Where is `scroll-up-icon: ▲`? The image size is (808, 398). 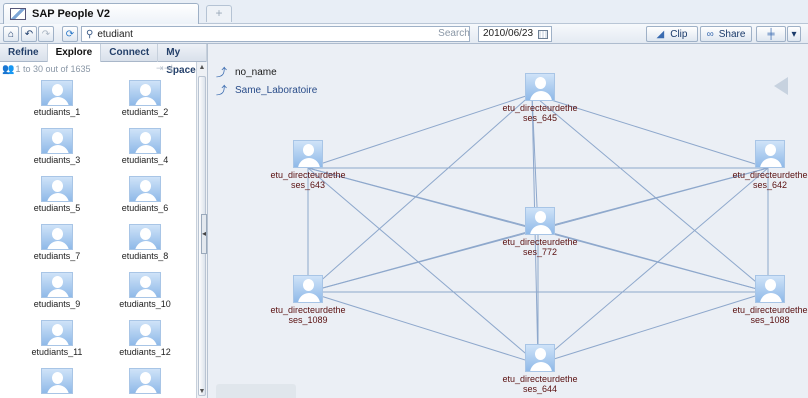
scroll-up-icon: ▲ is located at coordinates (202, 68).